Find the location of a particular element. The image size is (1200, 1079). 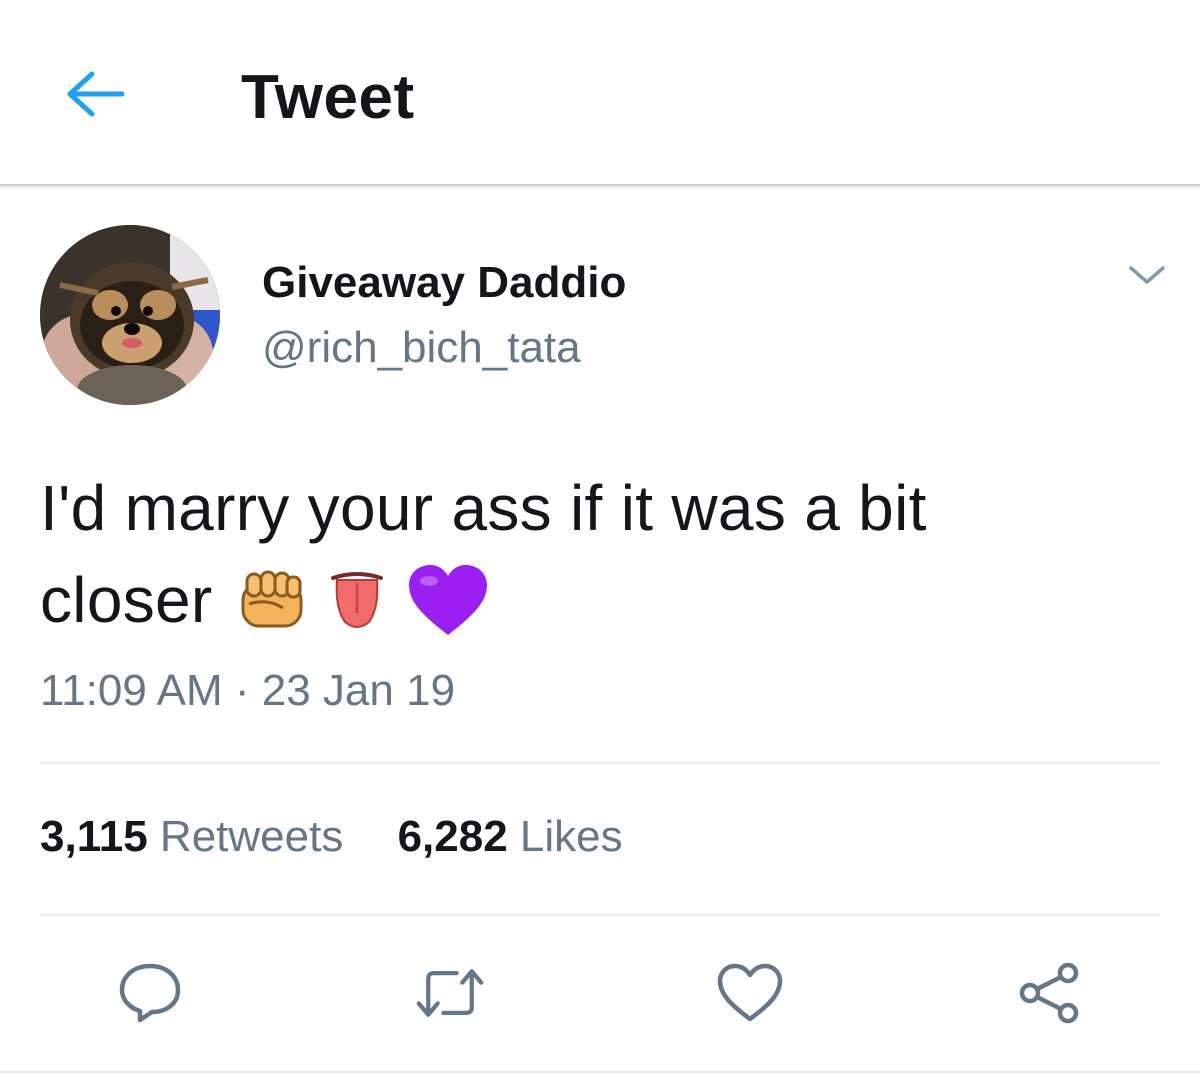

retweets-count: 3,115 is located at coordinates (94, 836).